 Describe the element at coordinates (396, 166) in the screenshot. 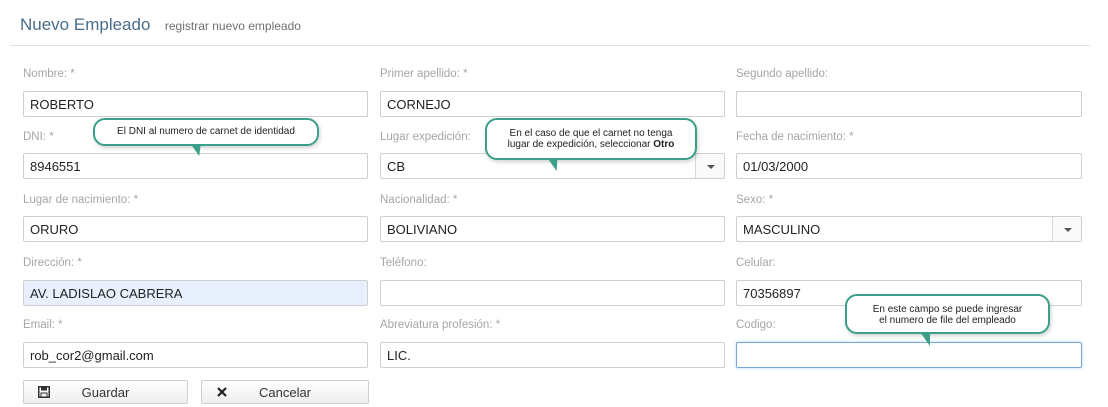

I see `lugar-expedicion-value: CB` at that location.